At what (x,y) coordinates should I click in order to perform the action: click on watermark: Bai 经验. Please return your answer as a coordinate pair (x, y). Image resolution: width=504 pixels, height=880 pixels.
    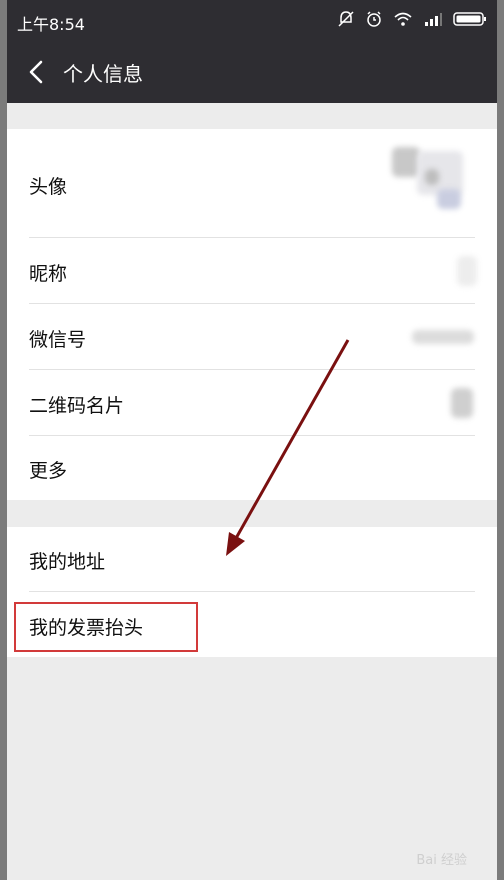
    Looking at the image, I should click on (441, 860).